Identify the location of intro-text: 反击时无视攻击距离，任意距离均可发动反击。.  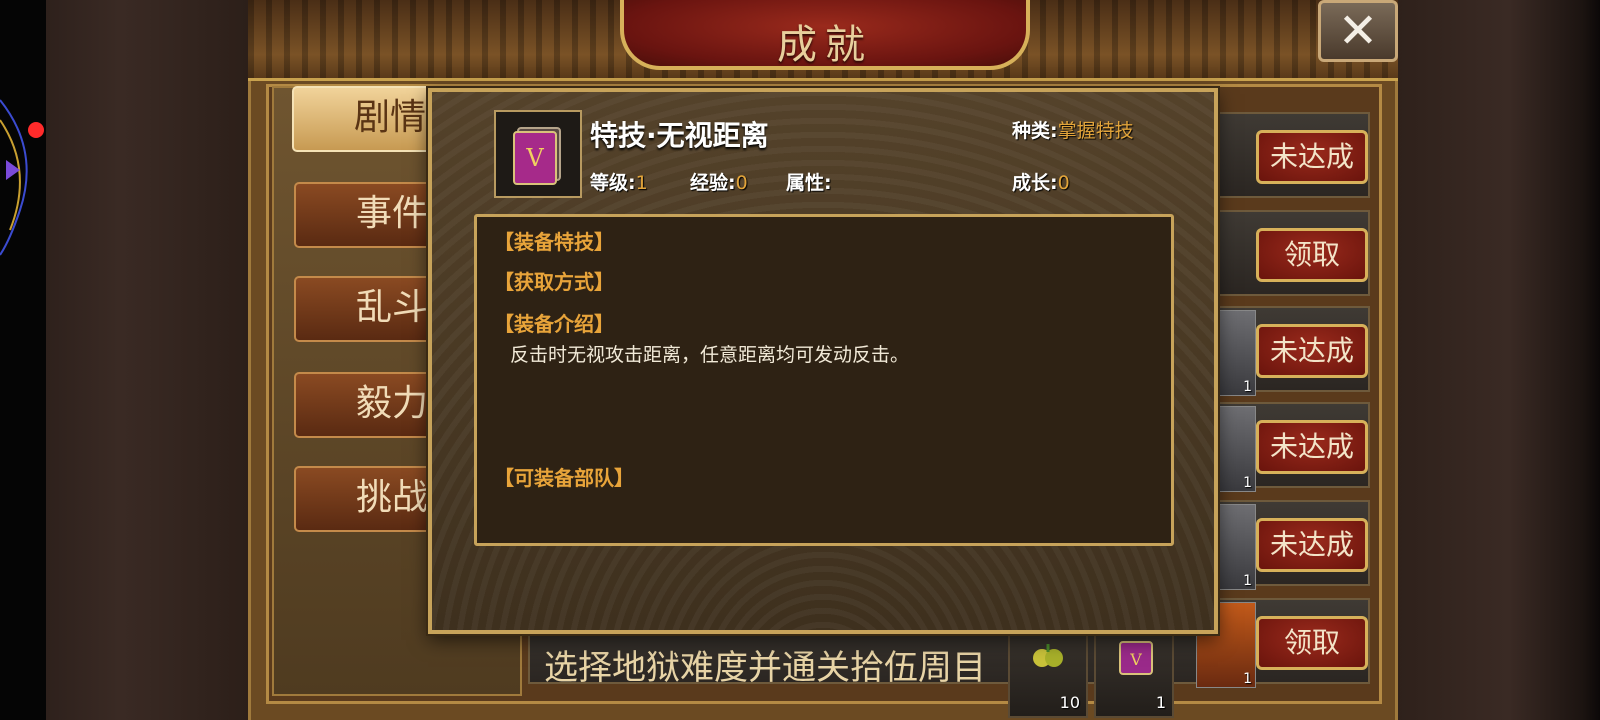
(710, 355).